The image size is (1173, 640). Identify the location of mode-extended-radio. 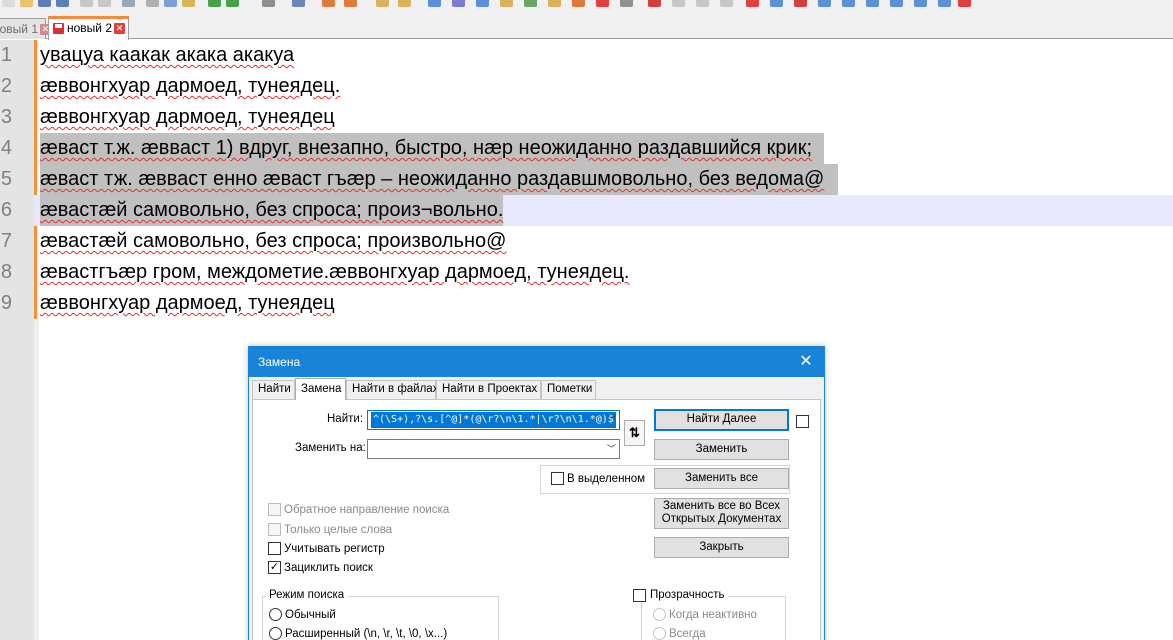
(275, 633).